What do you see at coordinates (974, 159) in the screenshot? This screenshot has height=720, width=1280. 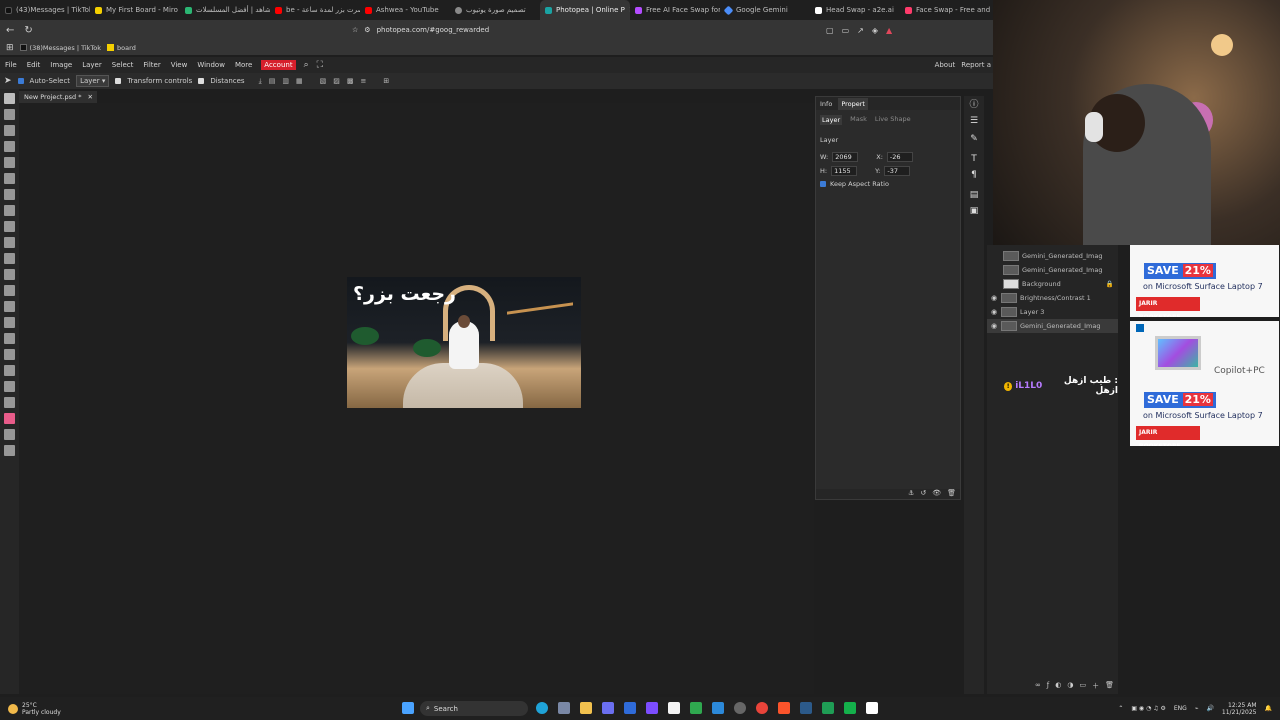 I see `type-icon: T` at bounding box center [974, 159].